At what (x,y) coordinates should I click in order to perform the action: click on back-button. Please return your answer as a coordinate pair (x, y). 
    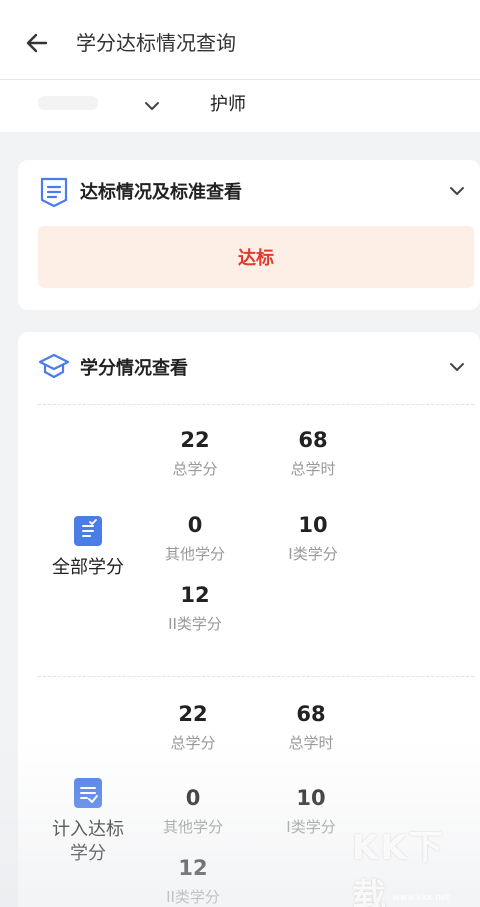
    Looking at the image, I should click on (37, 43).